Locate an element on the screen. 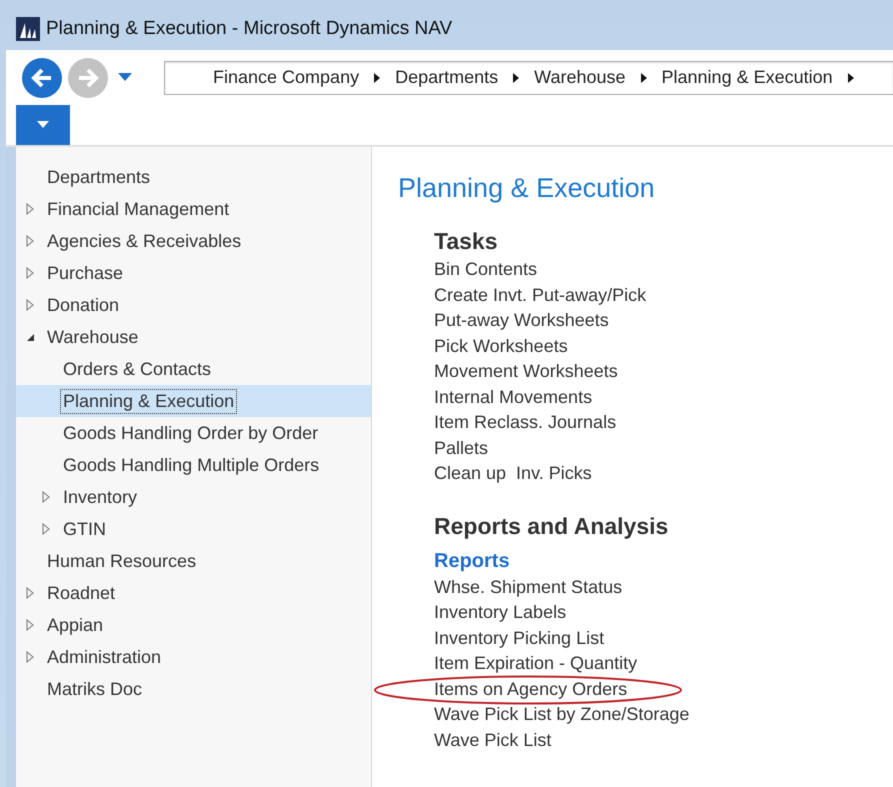 The width and height of the screenshot is (893, 787). section-heading: Tasks is located at coordinates (466, 241).